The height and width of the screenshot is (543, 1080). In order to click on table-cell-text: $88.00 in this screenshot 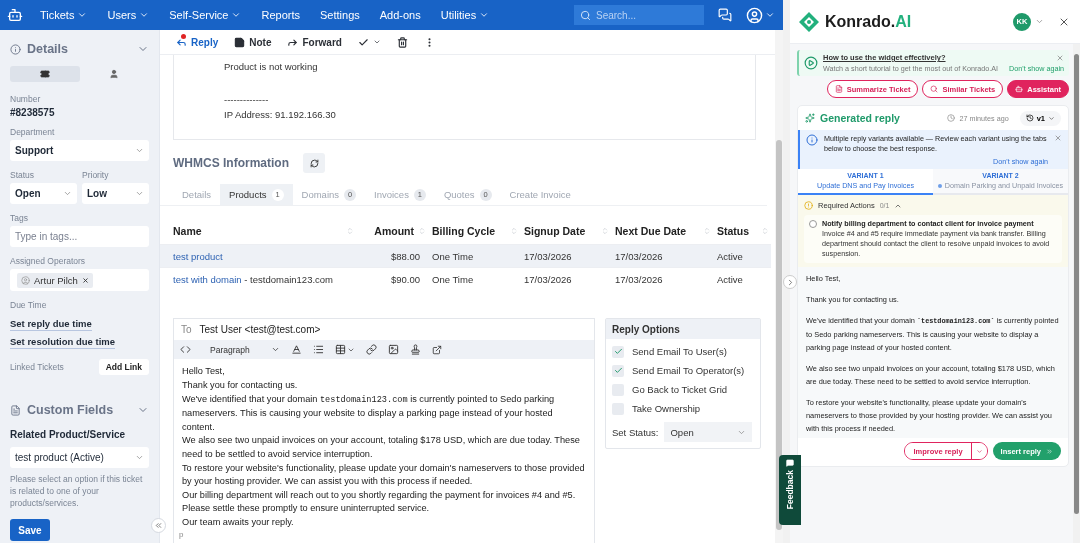, I will do `click(405, 256)`.